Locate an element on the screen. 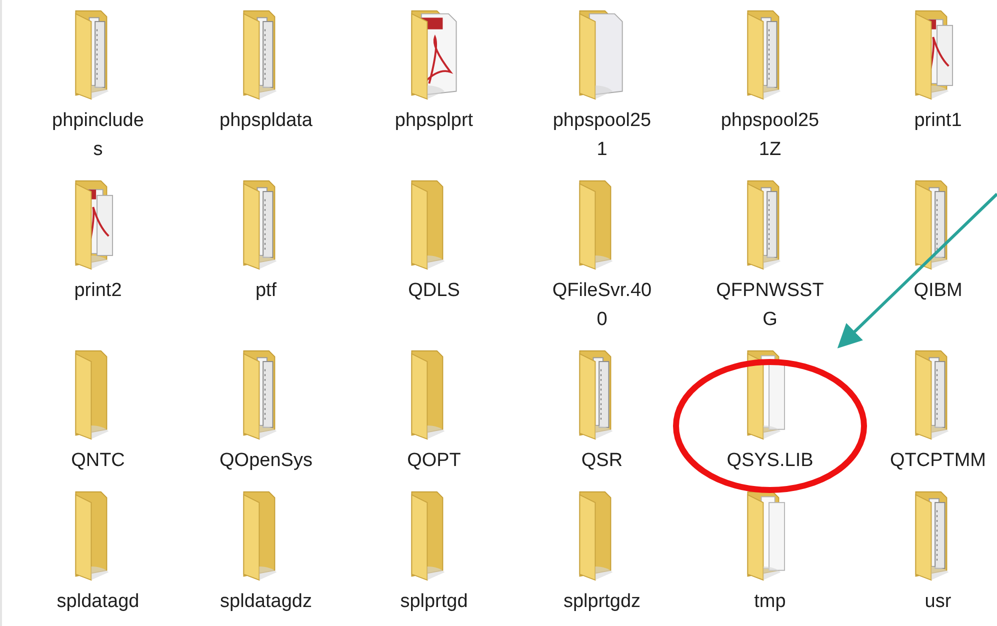 The width and height of the screenshot is (997, 626). folder-name: QDLS is located at coordinates (434, 290).